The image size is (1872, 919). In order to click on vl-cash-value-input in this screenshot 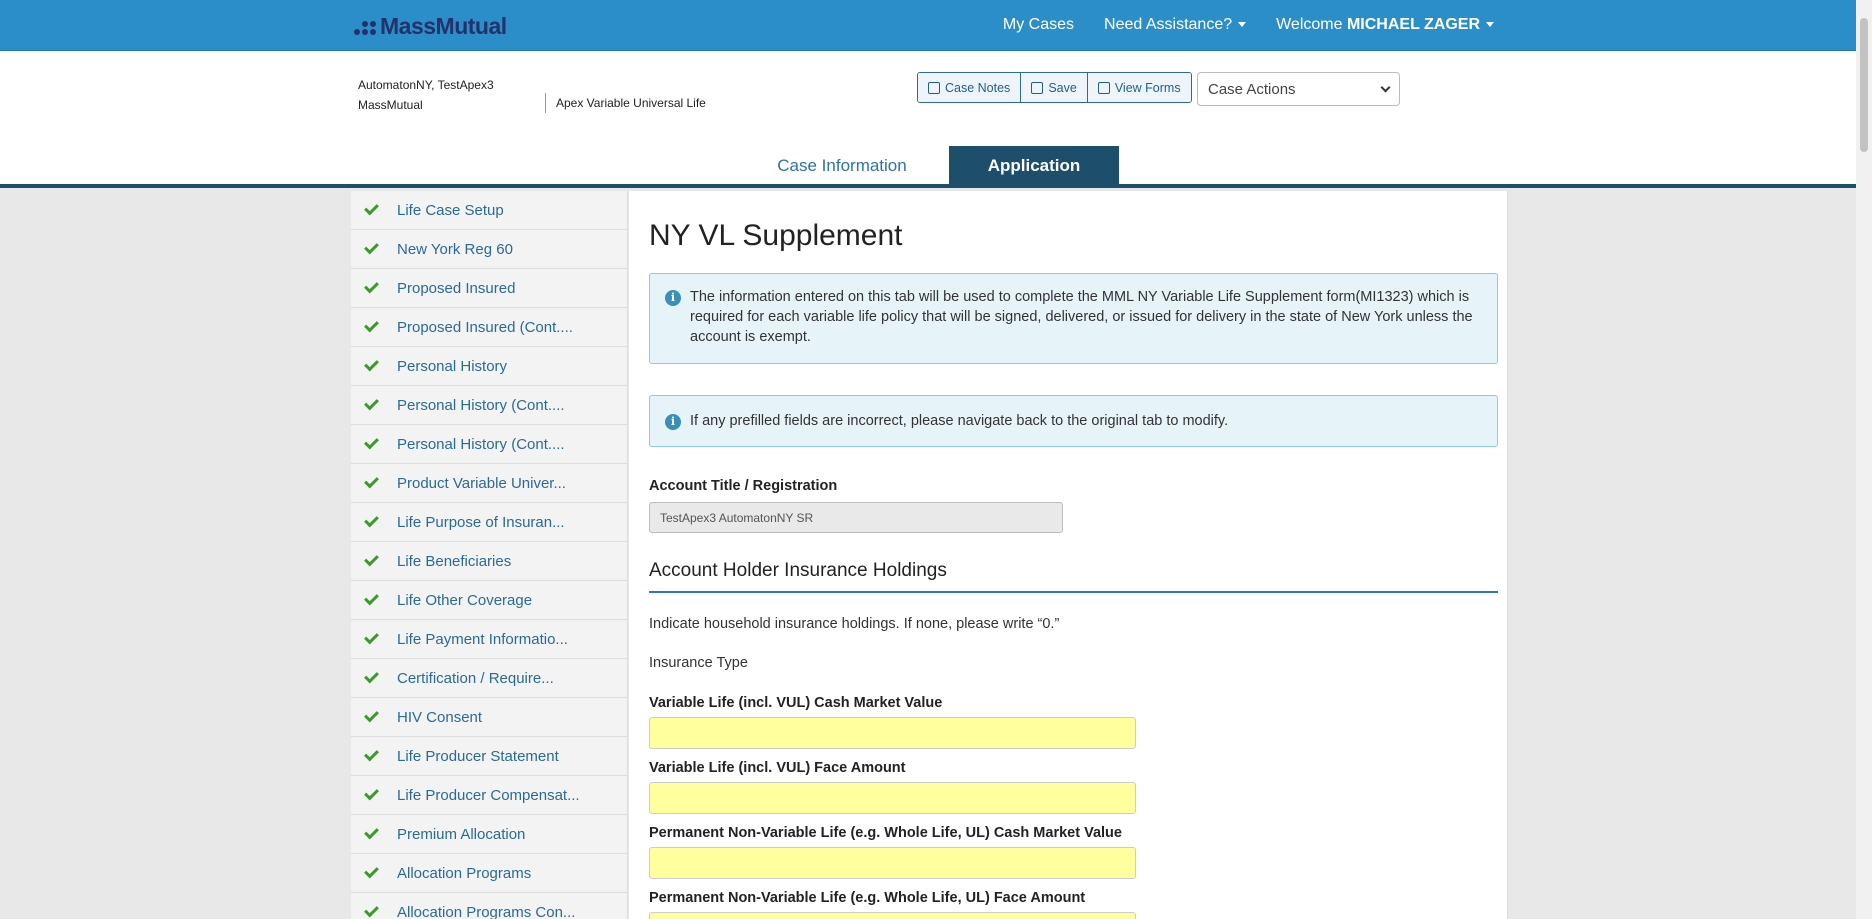, I will do `click(892, 733)`.